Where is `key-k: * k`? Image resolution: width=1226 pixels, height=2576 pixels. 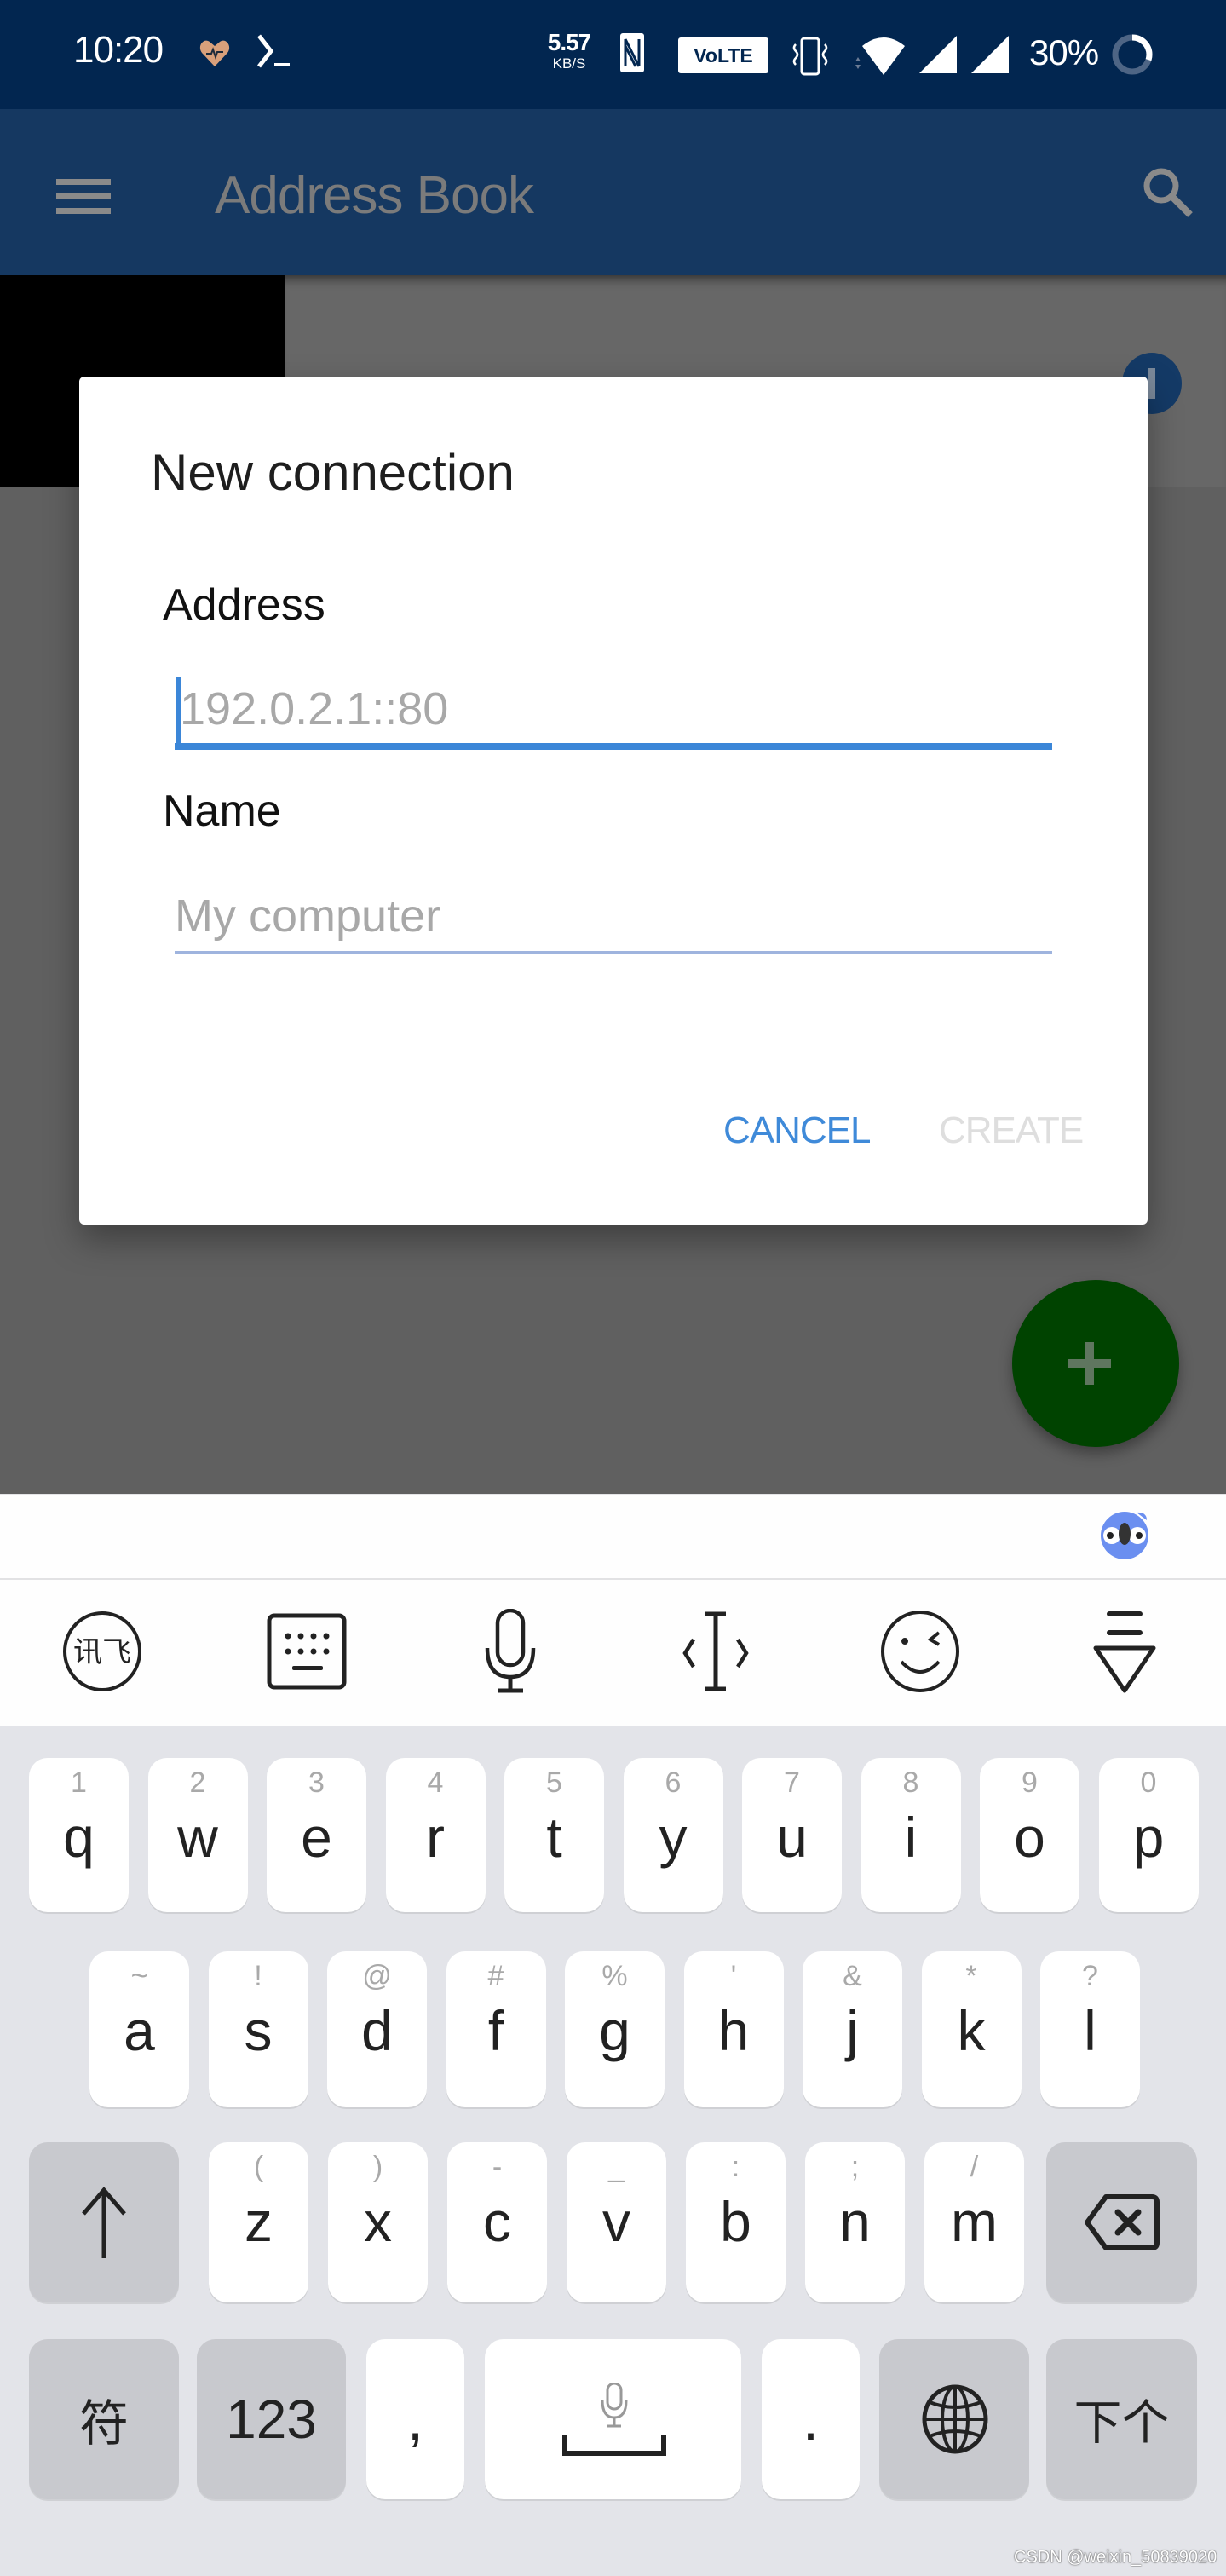
key-k: * k is located at coordinates (971, 2029).